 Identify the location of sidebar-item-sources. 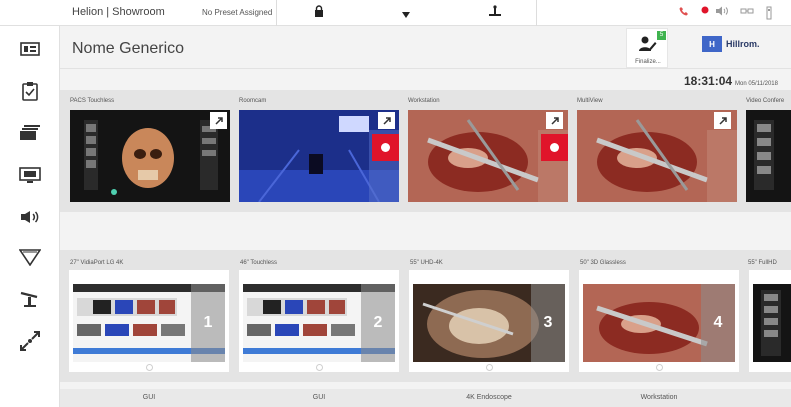
(30, 133).